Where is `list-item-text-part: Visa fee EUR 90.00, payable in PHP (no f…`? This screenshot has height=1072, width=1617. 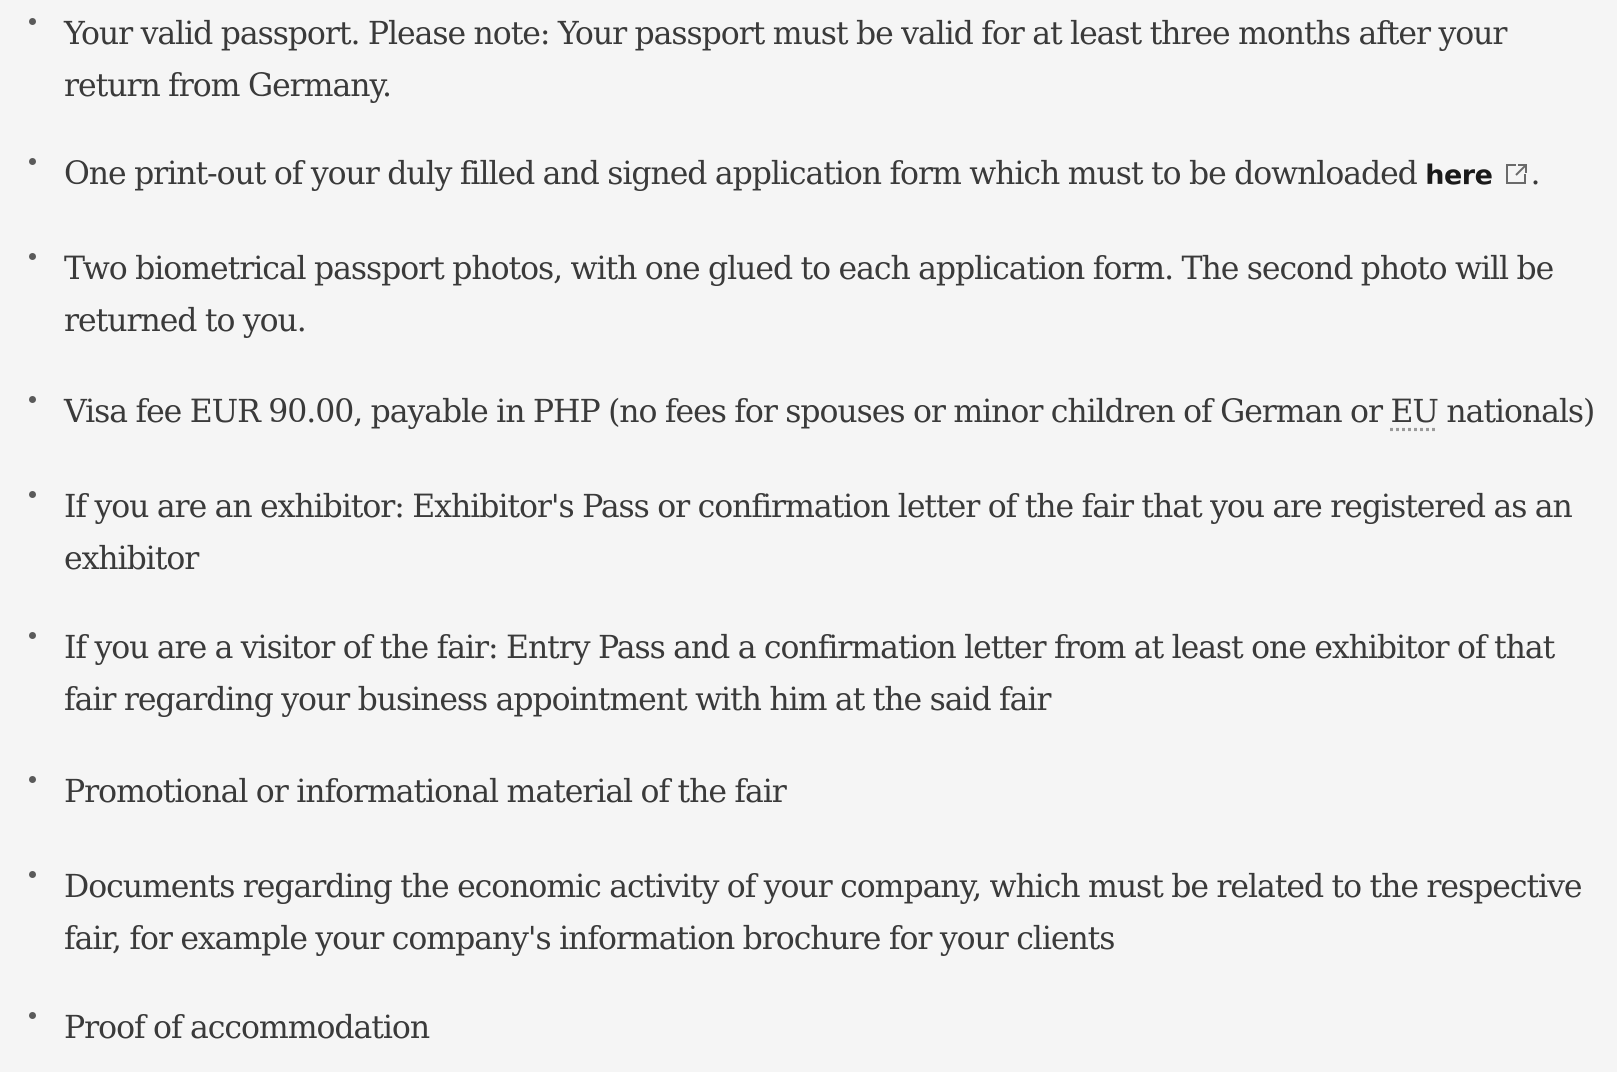
list-item-text-part: Visa fee EUR 90.00, payable in PHP (no f… is located at coordinates (727, 412).